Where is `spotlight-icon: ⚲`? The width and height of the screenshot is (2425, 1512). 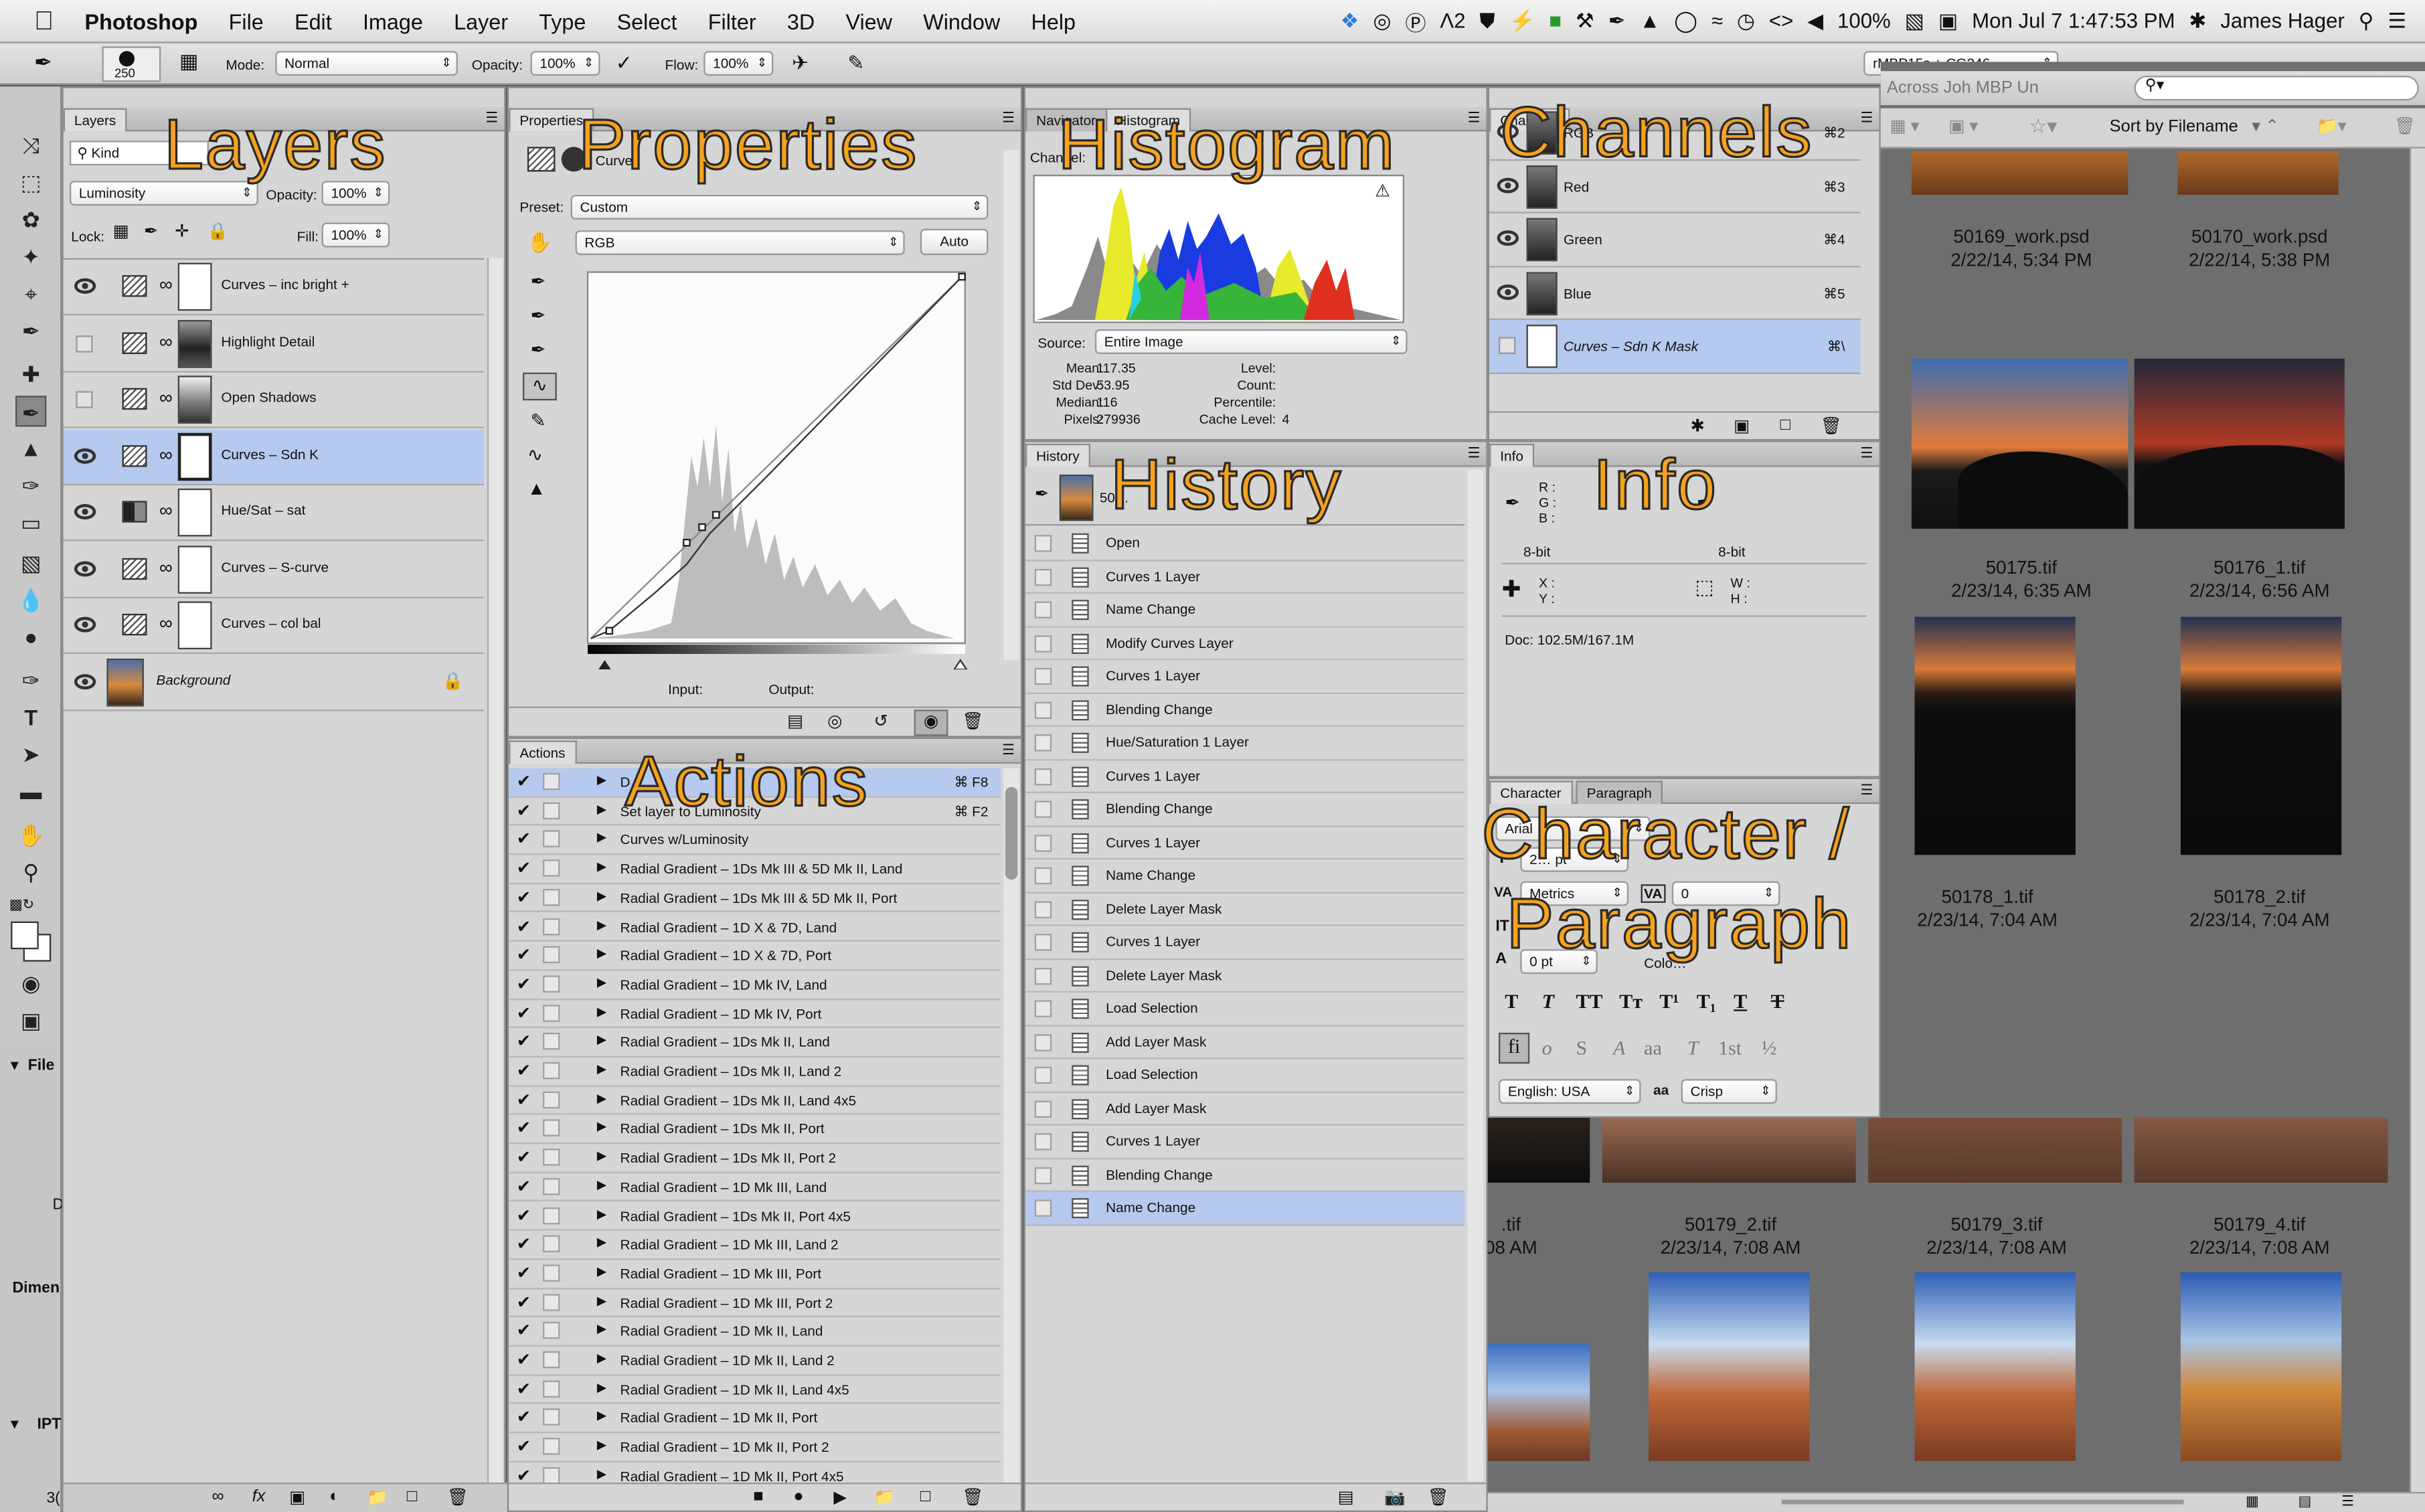
spotlight-icon: ⚲ is located at coordinates (2367, 21).